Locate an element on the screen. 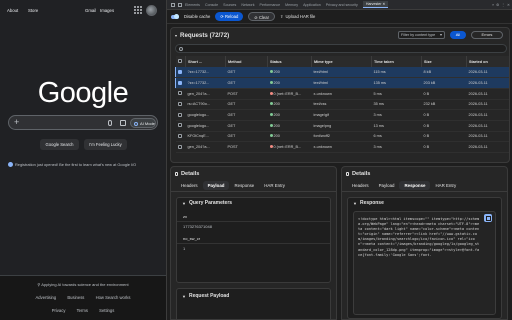  tab-harvester: Harvester ✕ is located at coordinates (375, 4).